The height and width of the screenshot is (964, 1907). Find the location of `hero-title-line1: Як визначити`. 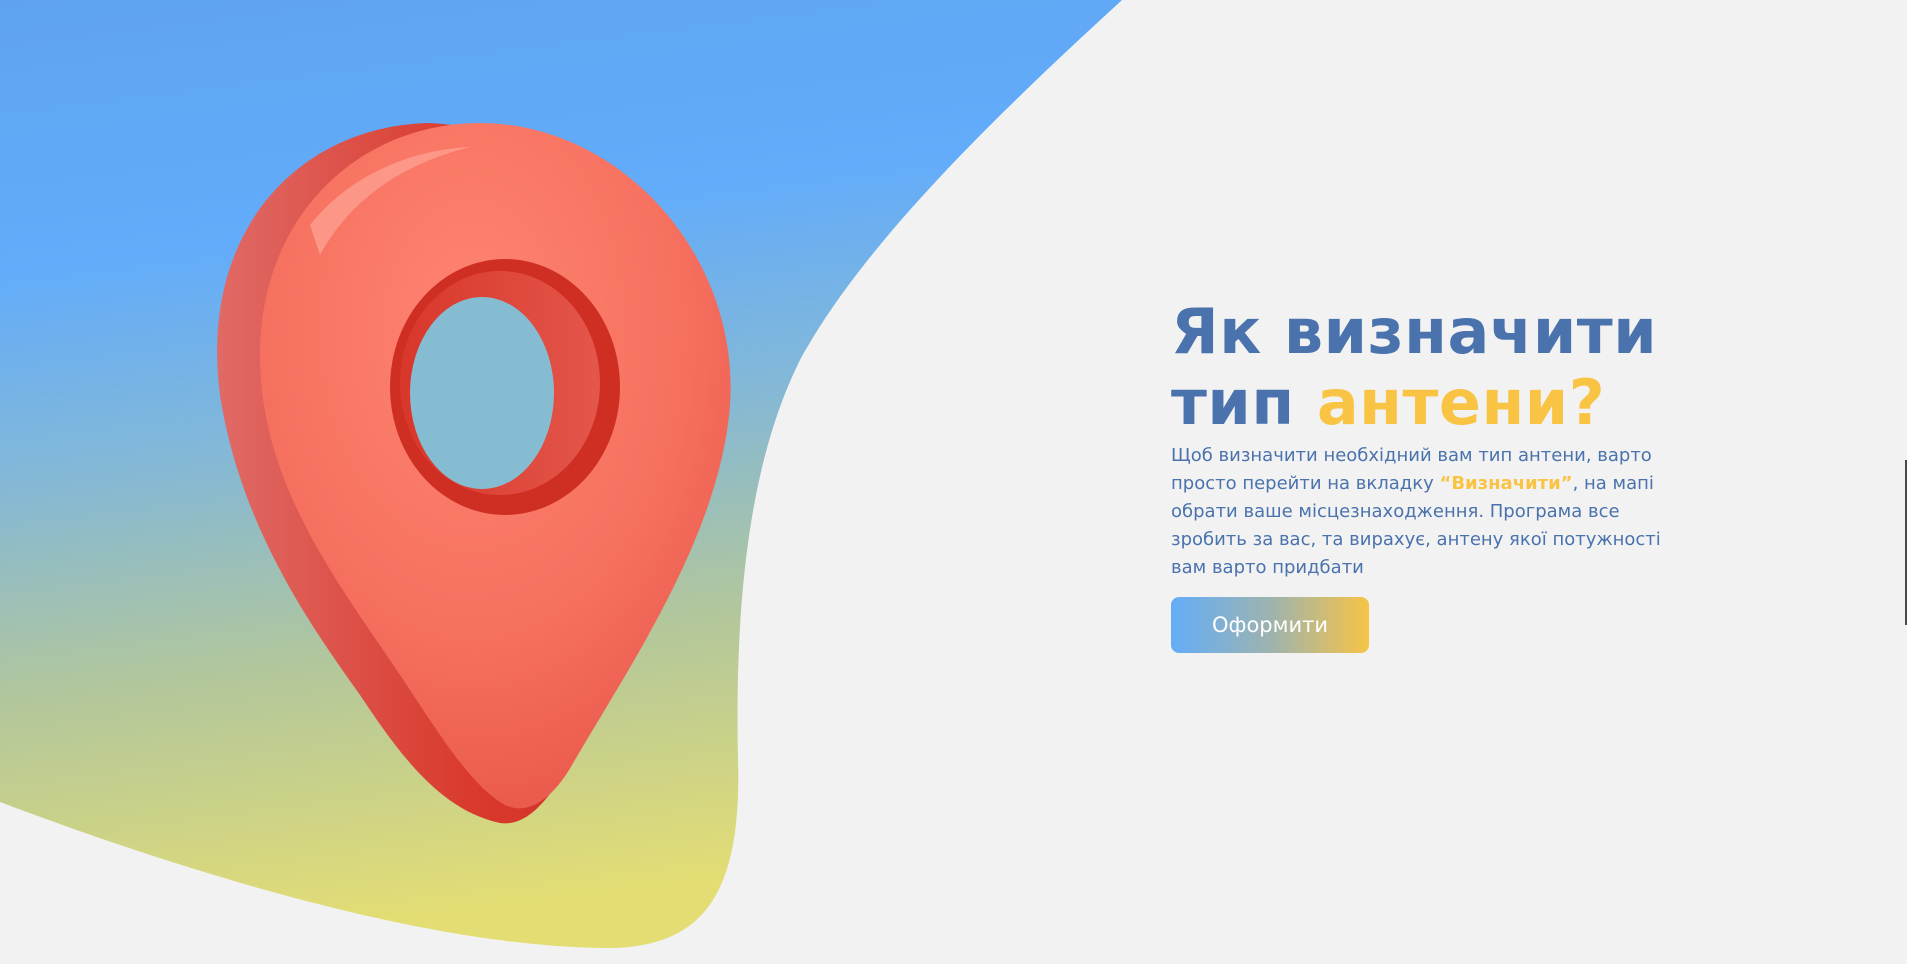

hero-title-line1: Як визначити is located at coordinates (1414, 331).